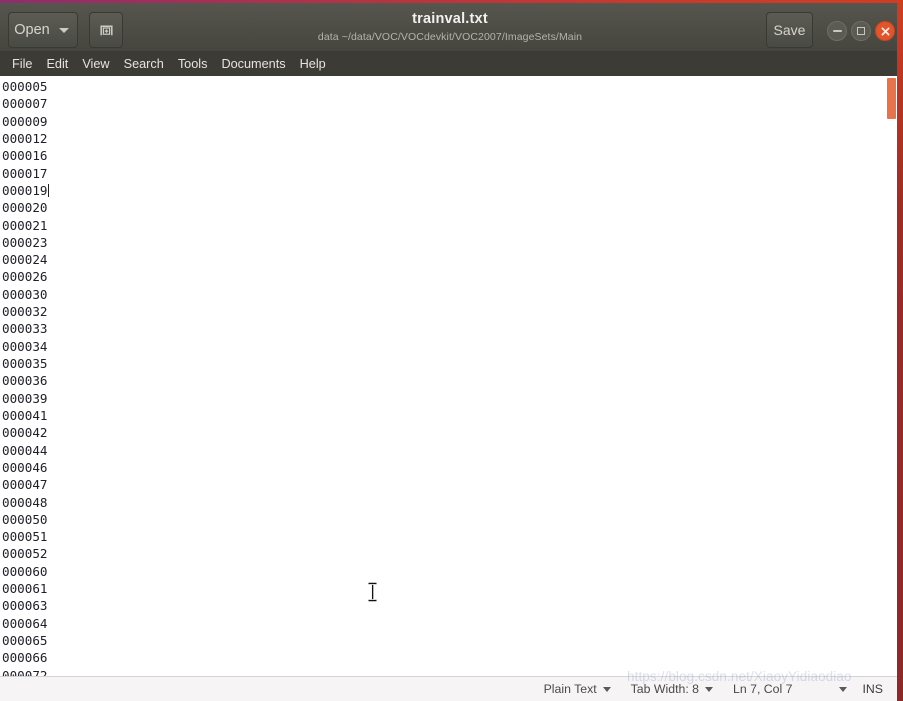  I want to click on text-line-content: 000051, so click(25, 537).